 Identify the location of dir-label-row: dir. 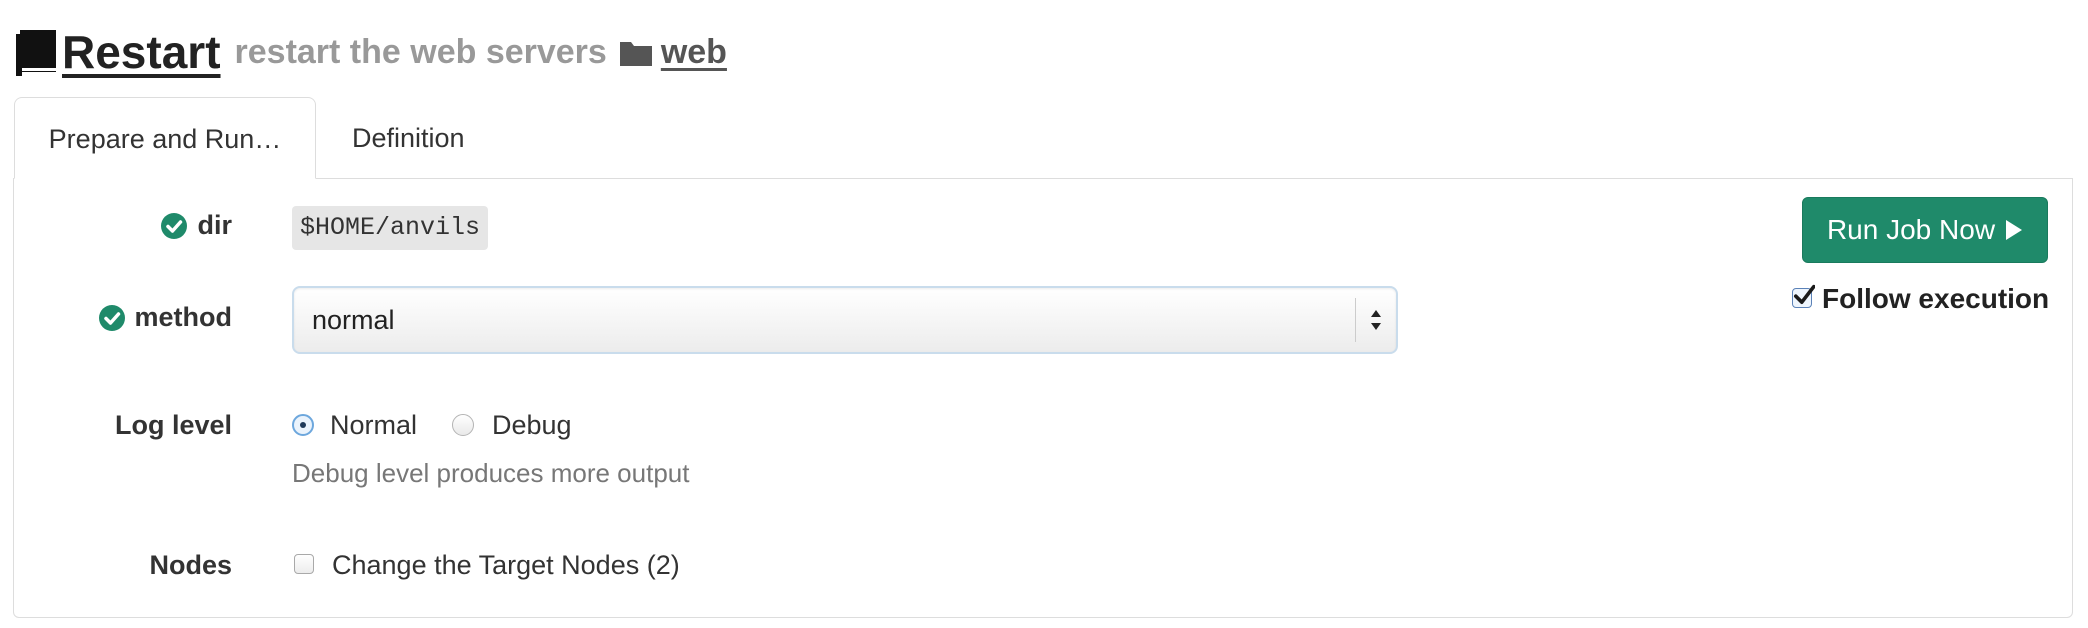
(196, 225).